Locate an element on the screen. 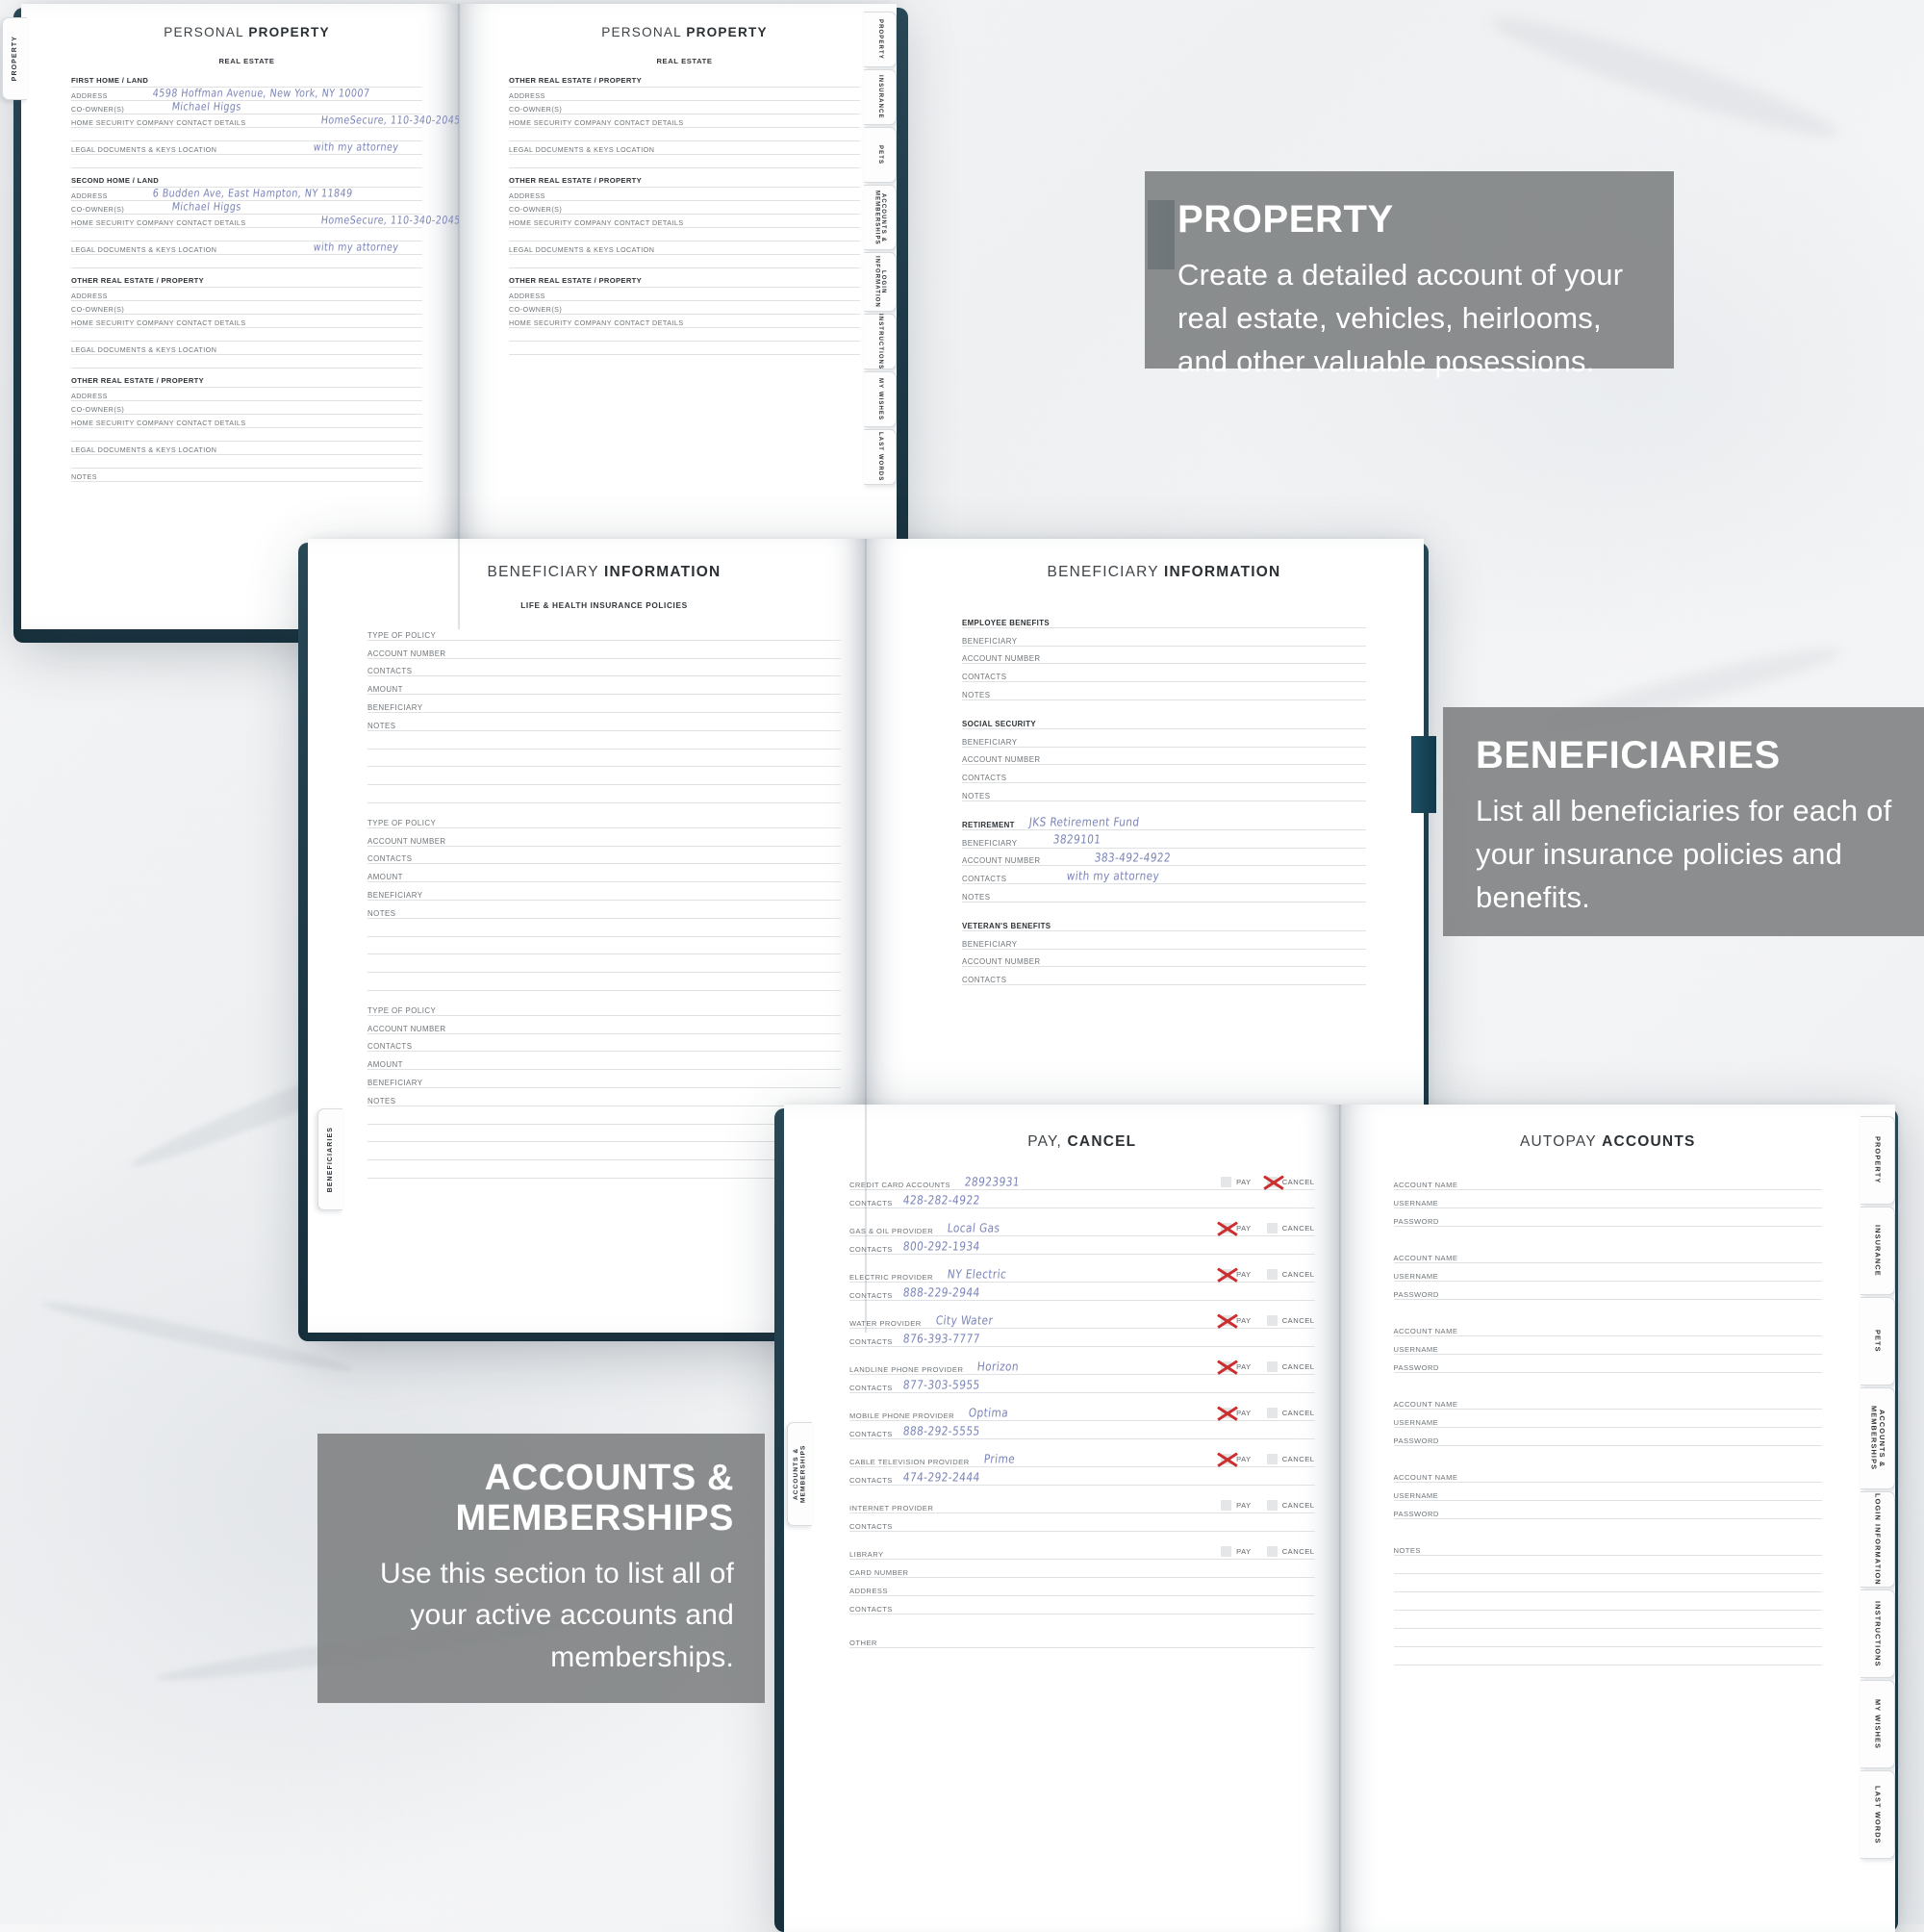  pay-cancel-row: GAS & OIL PROVIDER Local Gas PAY CANCEL is located at coordinates (1082, 1227).